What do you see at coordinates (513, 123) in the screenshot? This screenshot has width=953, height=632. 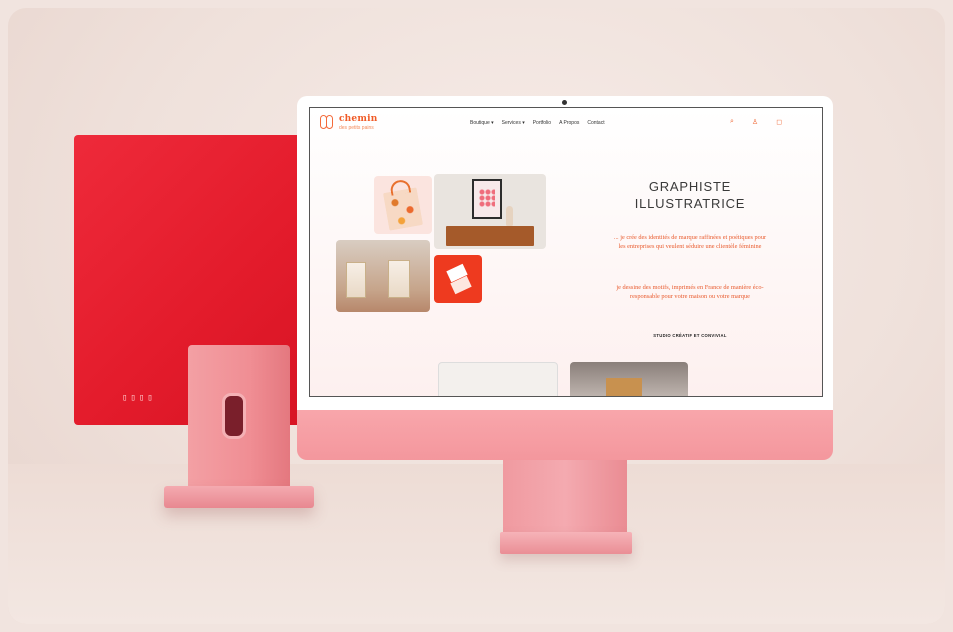 I see `menu-item-services: Services ▾` at bounding box center [513, 123].